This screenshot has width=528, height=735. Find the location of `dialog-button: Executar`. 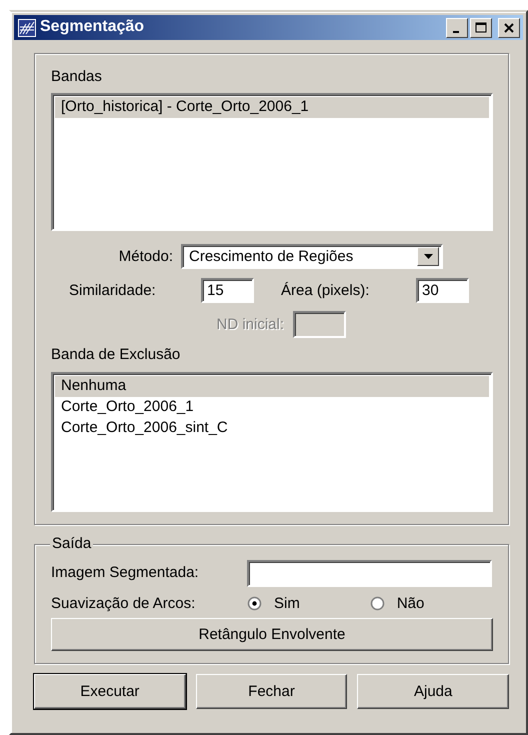

dialog-button: Executar is located at coordinates (110, 691).